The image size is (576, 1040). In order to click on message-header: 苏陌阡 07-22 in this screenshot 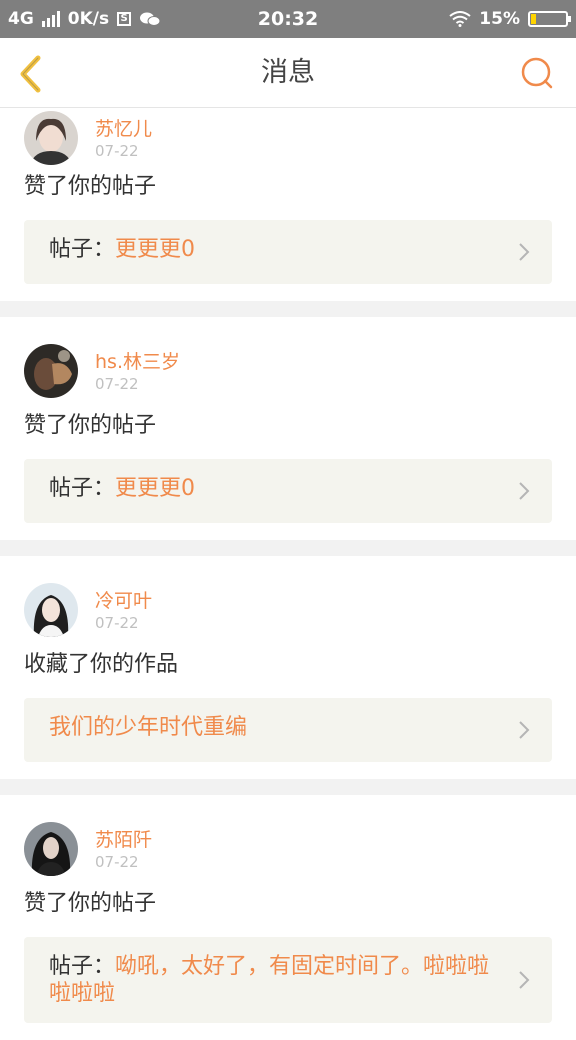, I will do `click(288, 854)`.